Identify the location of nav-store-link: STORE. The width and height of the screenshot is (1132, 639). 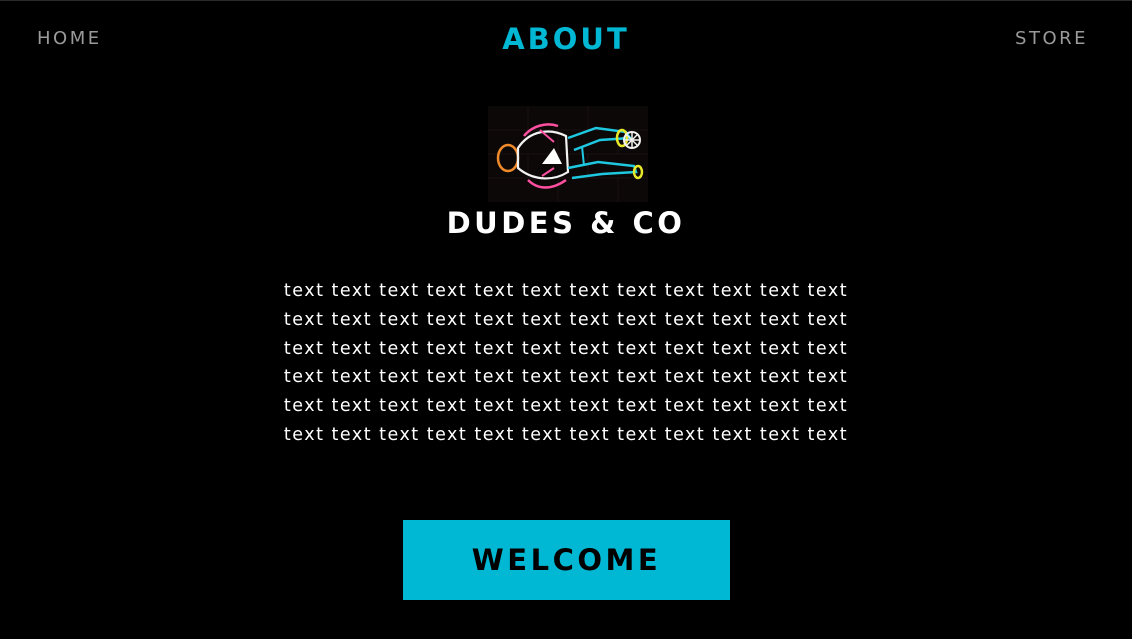
(1051, 38).